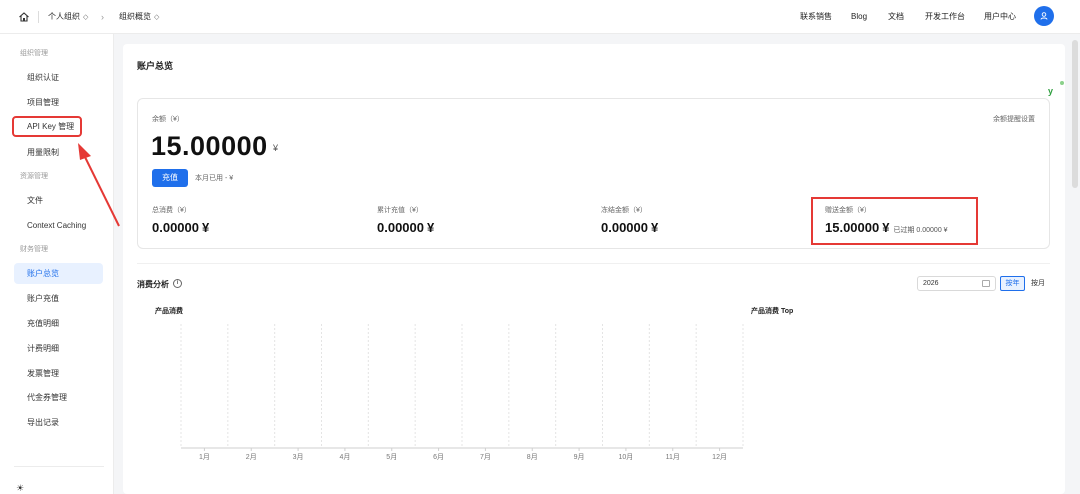  I want to click on x-tick-label: 9月, so click(579, 457).